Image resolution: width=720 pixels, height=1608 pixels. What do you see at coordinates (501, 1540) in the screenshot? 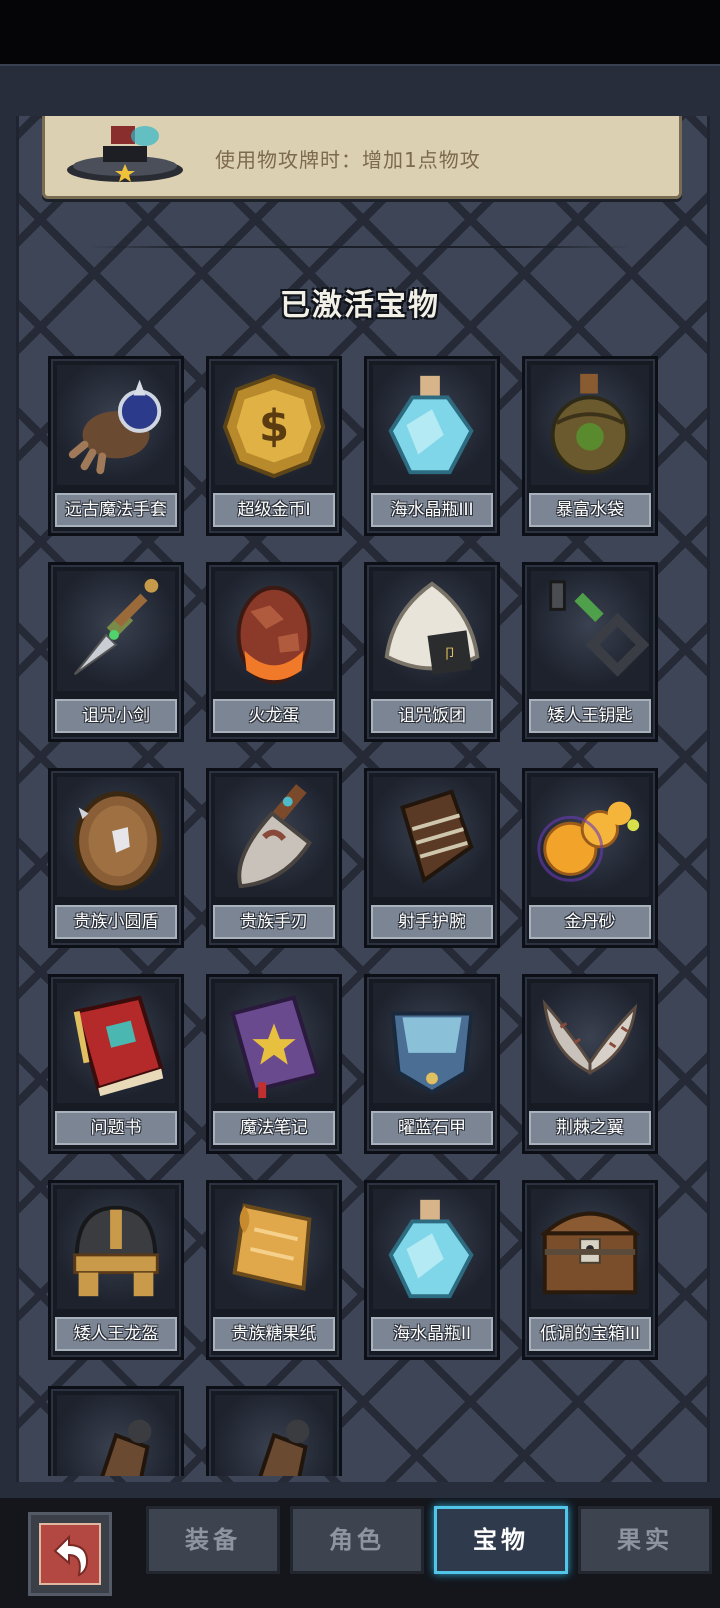
I see `tab-treasure: 宝物` at bounding box center [501, 1540].